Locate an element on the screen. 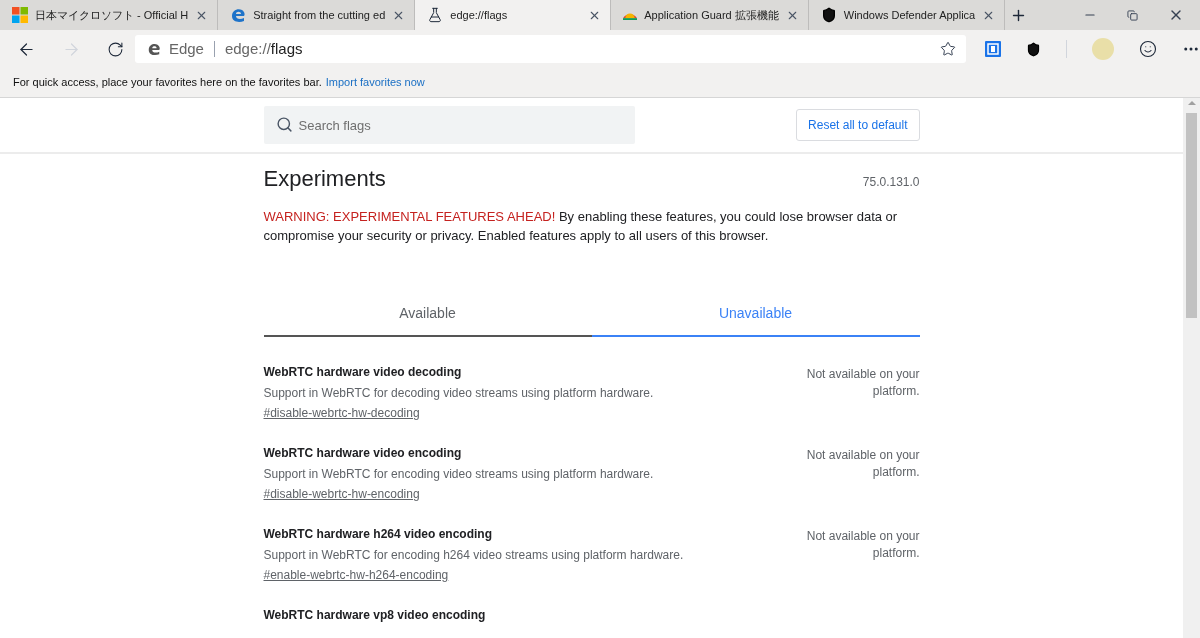 The width and height of the screenshot is (1200, 638). restore-icon is located at coordinates (1132, 15).